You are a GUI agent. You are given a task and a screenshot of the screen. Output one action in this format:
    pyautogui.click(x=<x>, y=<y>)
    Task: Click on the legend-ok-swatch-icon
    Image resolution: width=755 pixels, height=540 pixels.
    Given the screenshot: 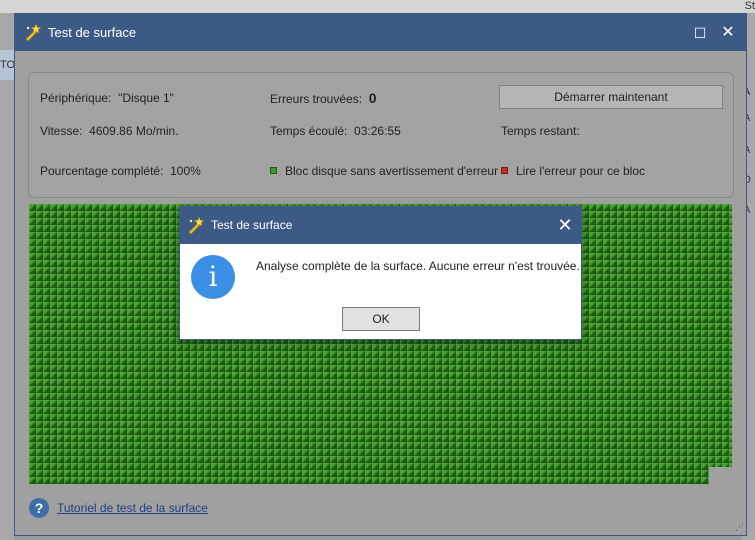 What is the action you would take?
    pyautogui.click(x=273, y=170)
    